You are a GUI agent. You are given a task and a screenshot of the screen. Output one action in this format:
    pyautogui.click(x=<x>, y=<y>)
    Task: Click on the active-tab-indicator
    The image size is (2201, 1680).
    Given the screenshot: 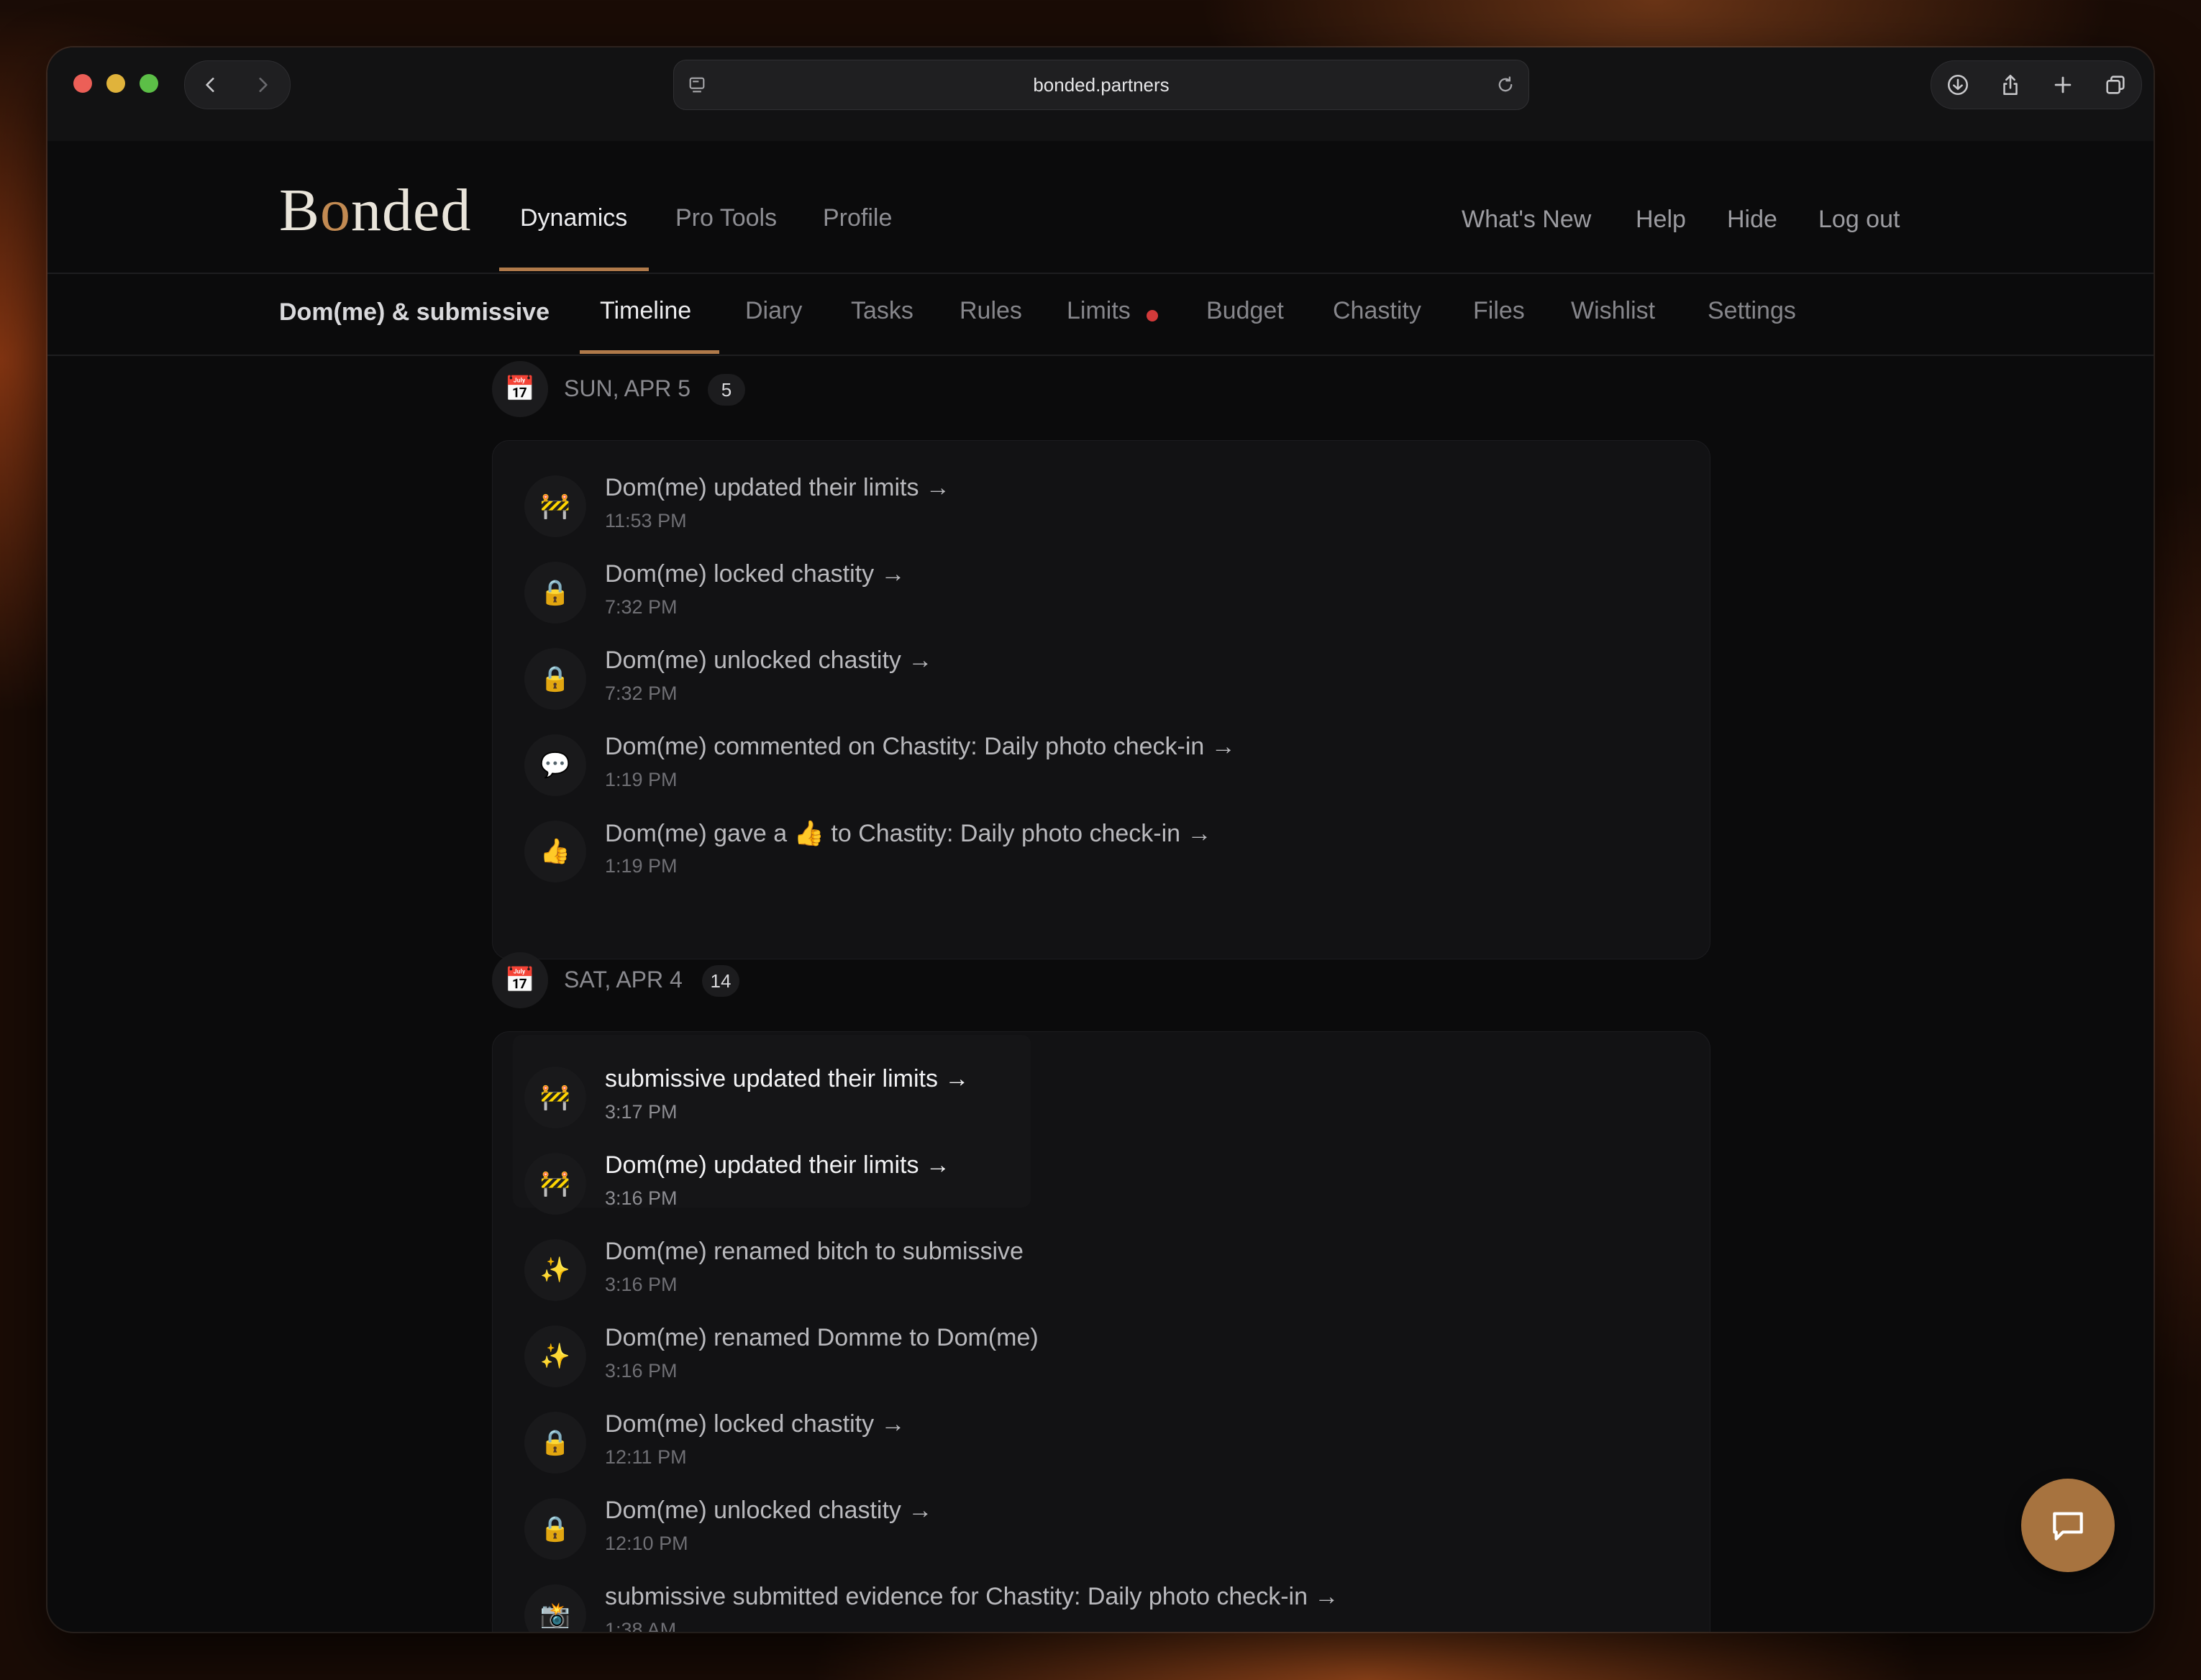 What is the action you would take?
    pyautogui.click(x=649, y=352)
    